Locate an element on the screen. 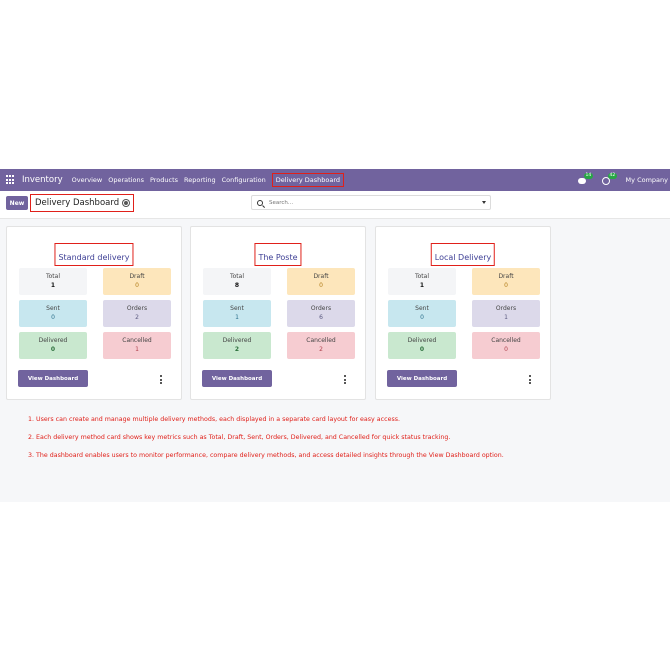 The width and height of the screenshot is (670, 670). messages-button: 14 is located at coordinates (585, 178).